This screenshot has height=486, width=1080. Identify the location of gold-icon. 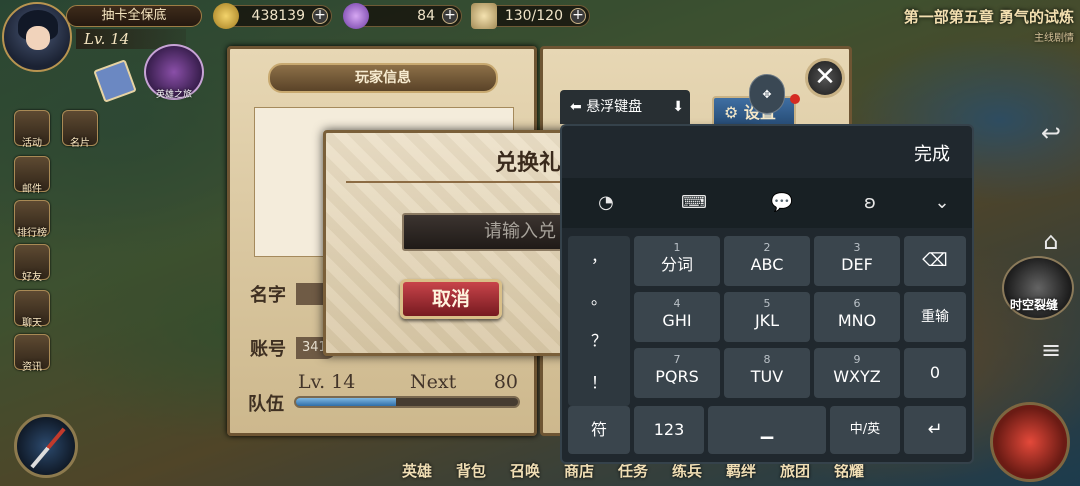
(226, 16).